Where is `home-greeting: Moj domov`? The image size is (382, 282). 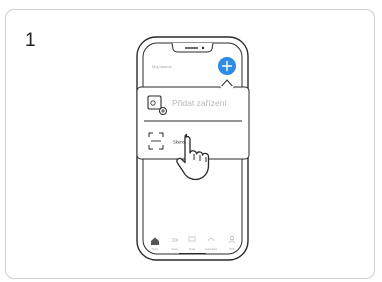 home-greeting: Moj domov is located at coordinates (162, 66).